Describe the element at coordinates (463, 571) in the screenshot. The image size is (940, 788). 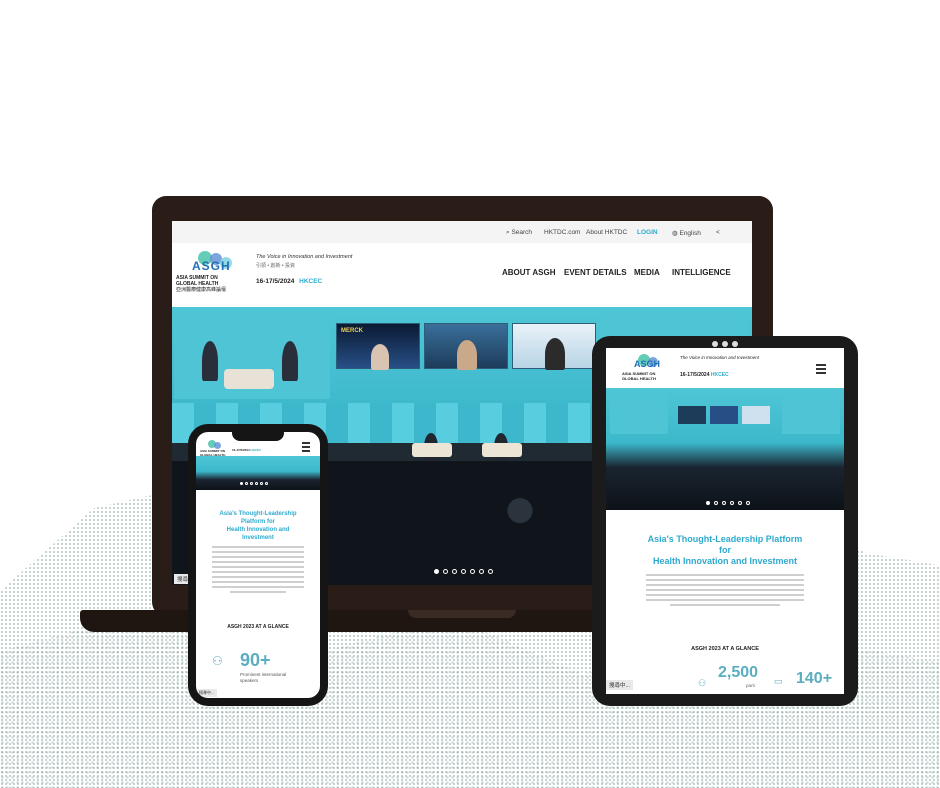
I see `carousel-dots` at that location.